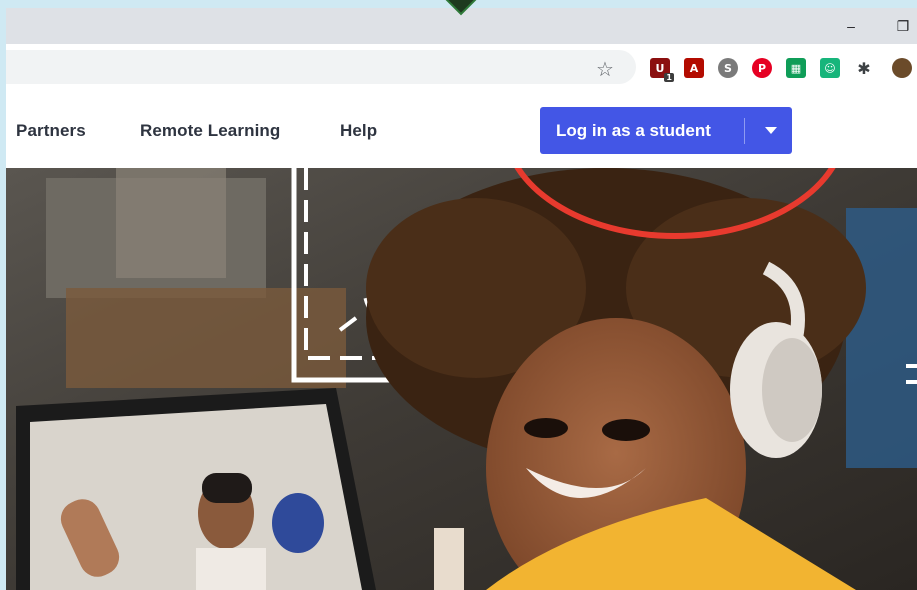  Describe the element at coordinates (662, 70) in the screenshot. I see `ublock-icon: U 1` at that location.